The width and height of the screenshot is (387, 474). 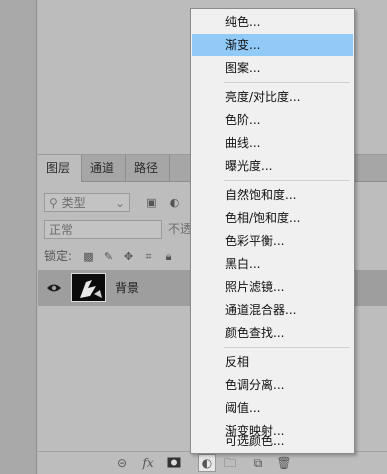 What do you see at coordinates (60, 168) in the screenshot?
I see `tab-layers: 图层` at bounding box center [60, 168].